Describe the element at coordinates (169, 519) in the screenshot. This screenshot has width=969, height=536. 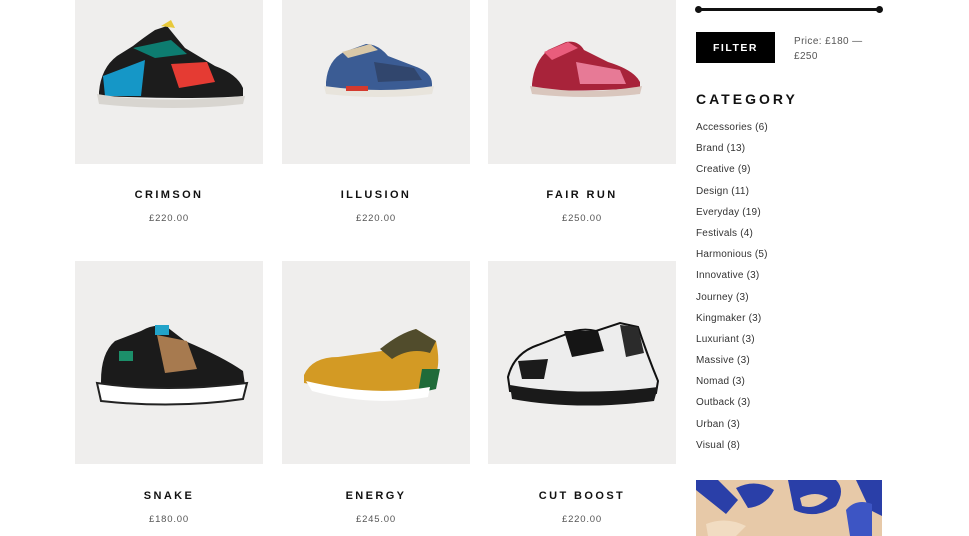
I see `product-price: £180.00` at that location.